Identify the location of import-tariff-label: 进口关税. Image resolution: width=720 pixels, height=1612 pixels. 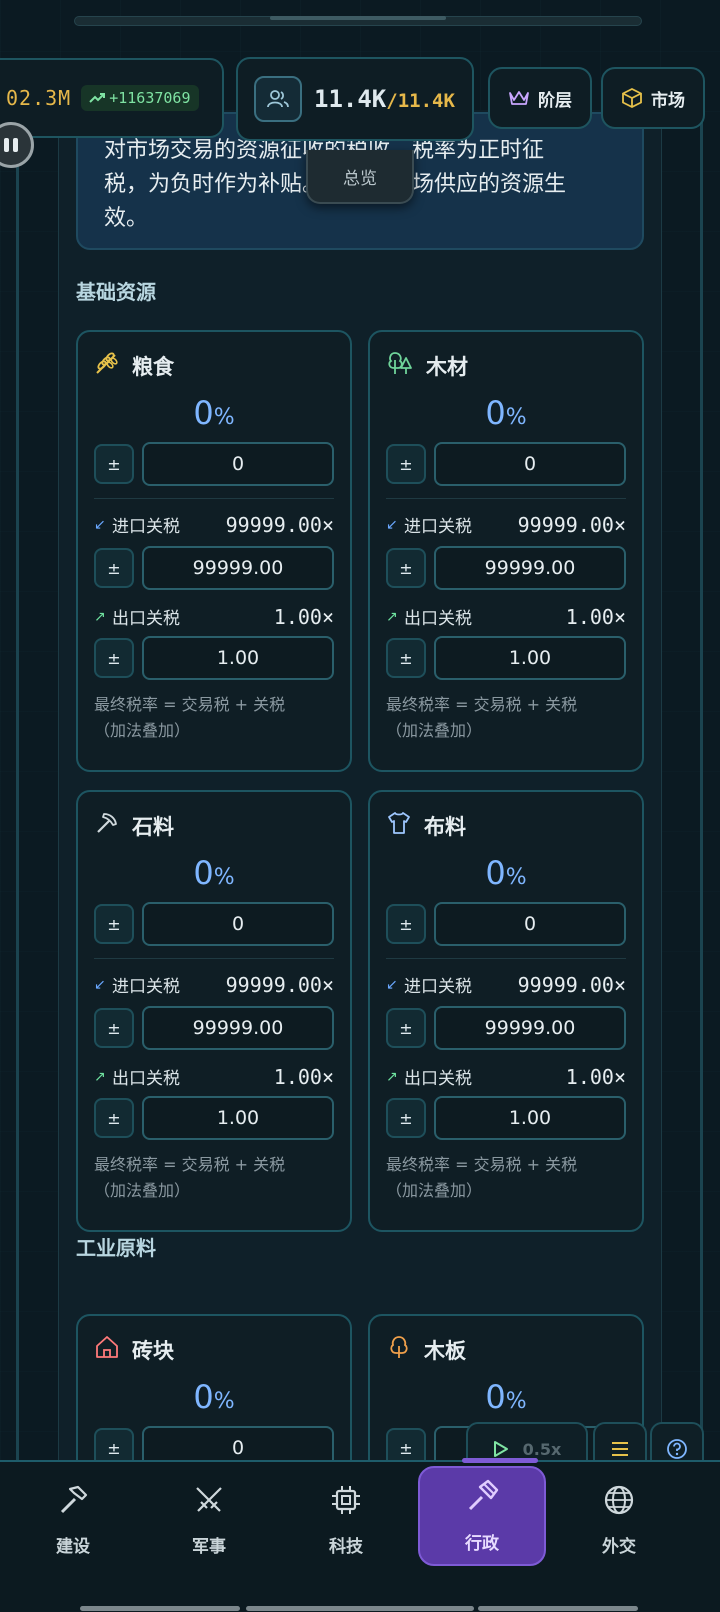
(438, 527).